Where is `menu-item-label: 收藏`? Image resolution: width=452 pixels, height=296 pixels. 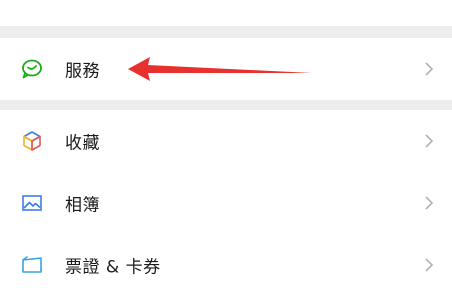 menu-item-label: 收藏 is located at coordinates (82, 143).